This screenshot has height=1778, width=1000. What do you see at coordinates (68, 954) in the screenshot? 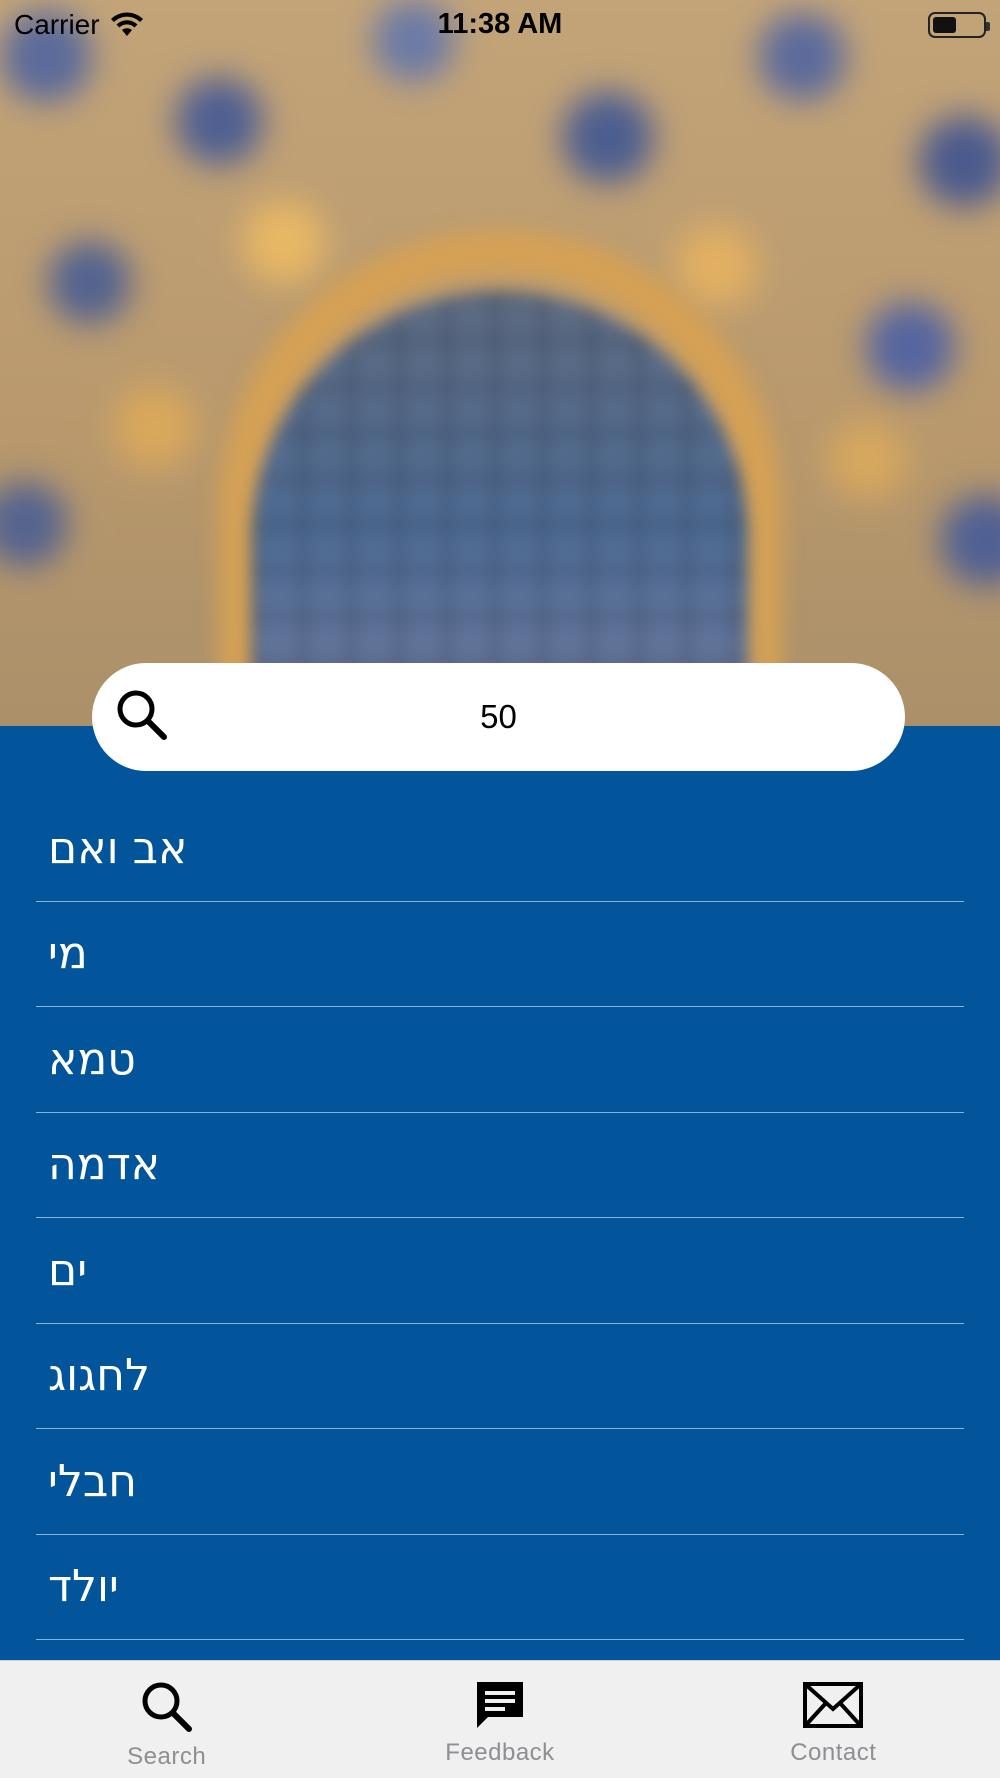
I see `list-item-label: מי` at bounding box center [68, 954].